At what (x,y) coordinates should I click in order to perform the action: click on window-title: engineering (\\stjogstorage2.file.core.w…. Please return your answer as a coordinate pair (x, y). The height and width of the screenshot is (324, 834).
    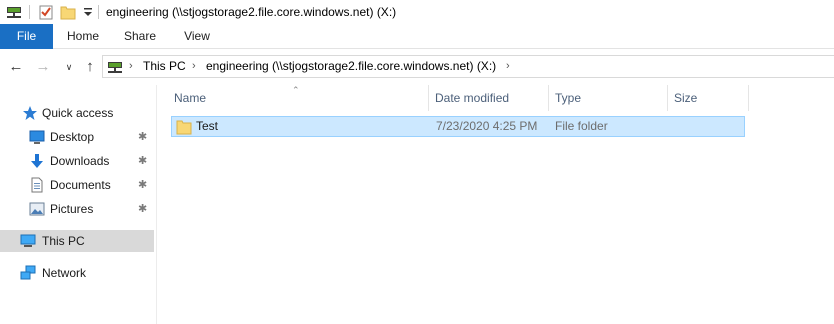
    Looking at the image, I should click on (251, 12).